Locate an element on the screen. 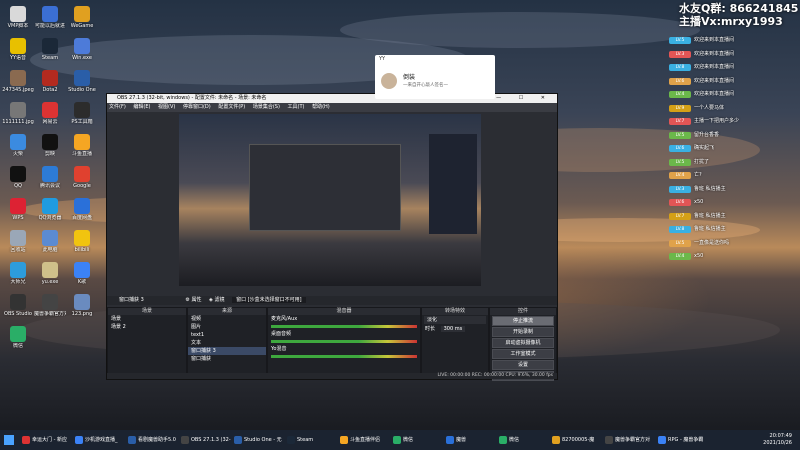 Image resolution: width=800 pixels, height=450 pixels. source-item: 窗口捕获 is located at coordinates (227, 359).